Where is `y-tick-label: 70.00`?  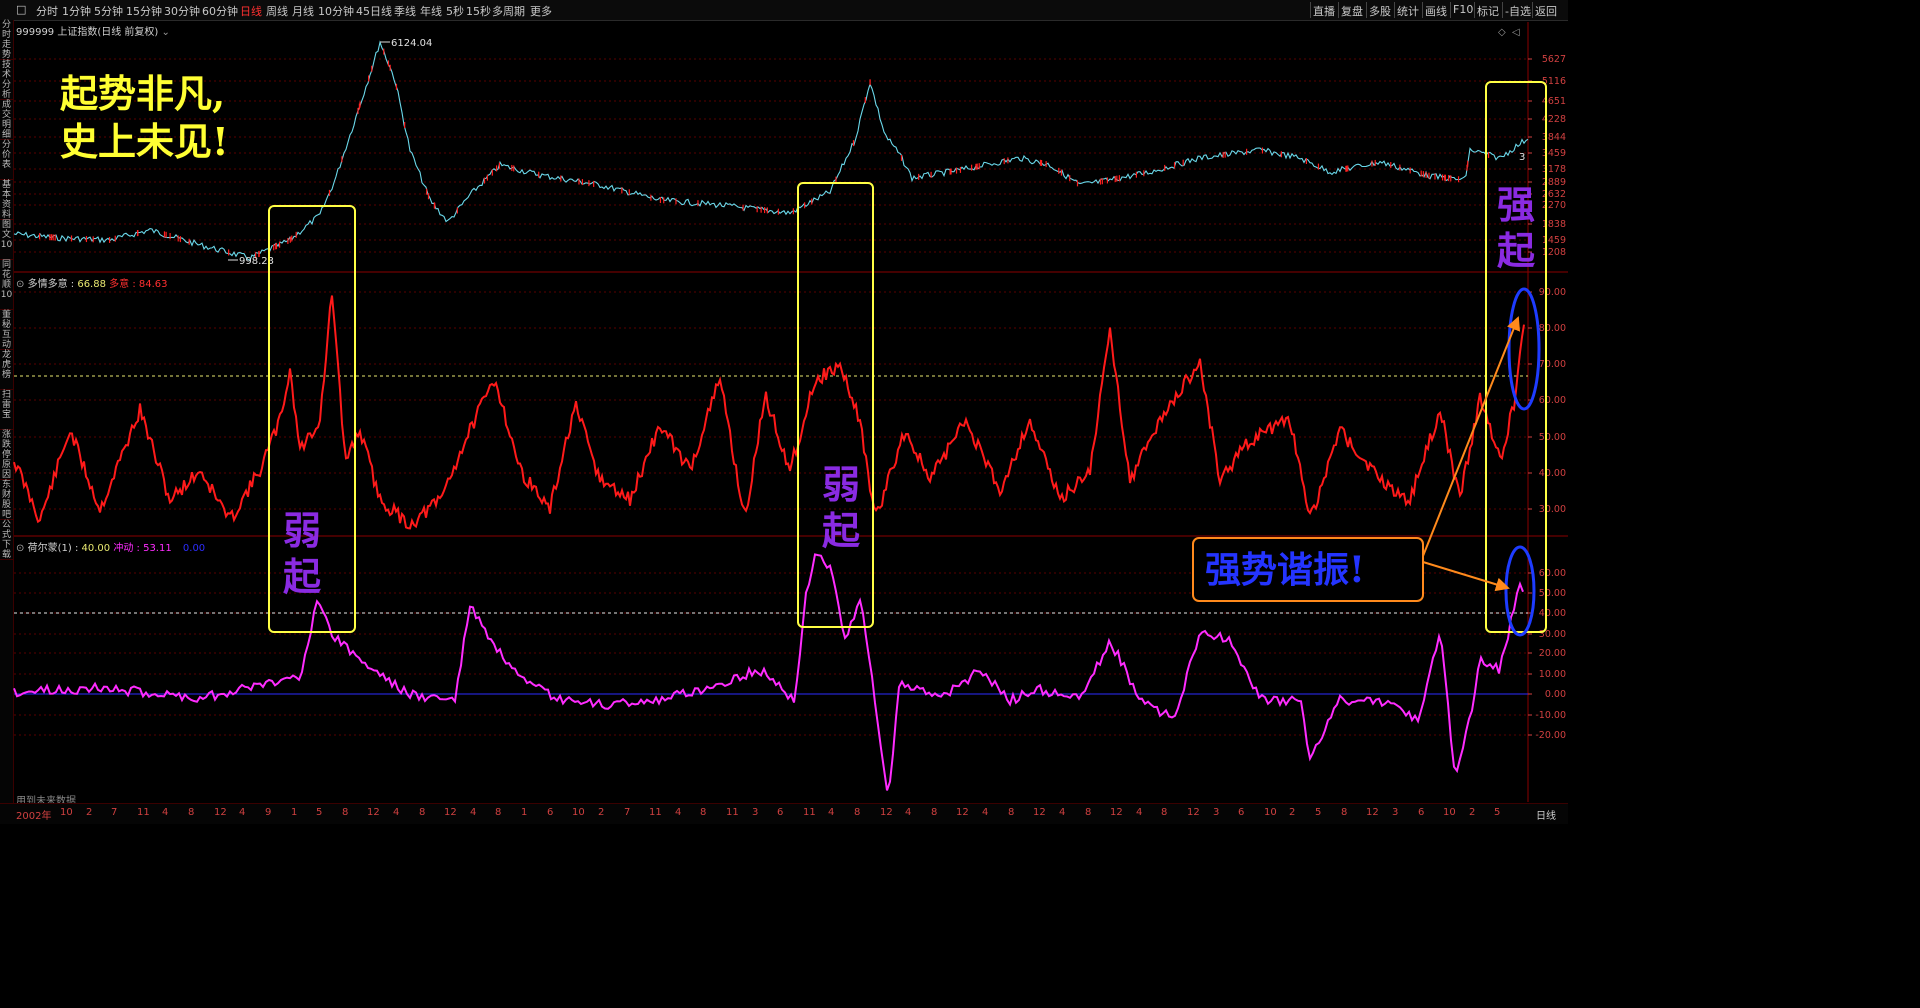 y-tick-label: 70.00 is located at coordinates (1552, 364).